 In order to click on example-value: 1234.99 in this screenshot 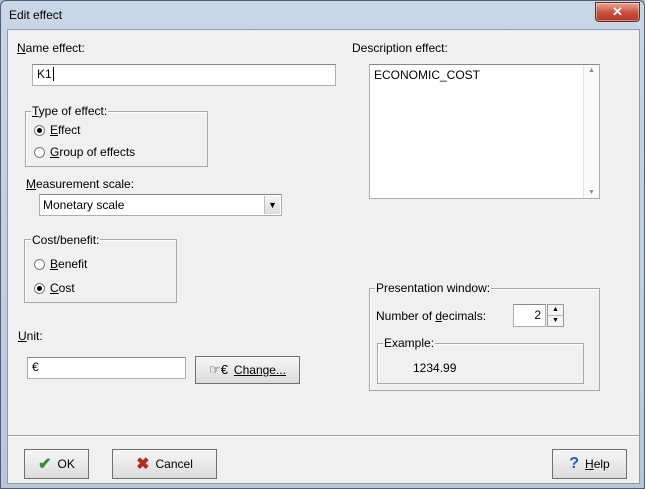, I will do `click(435, 368)`.